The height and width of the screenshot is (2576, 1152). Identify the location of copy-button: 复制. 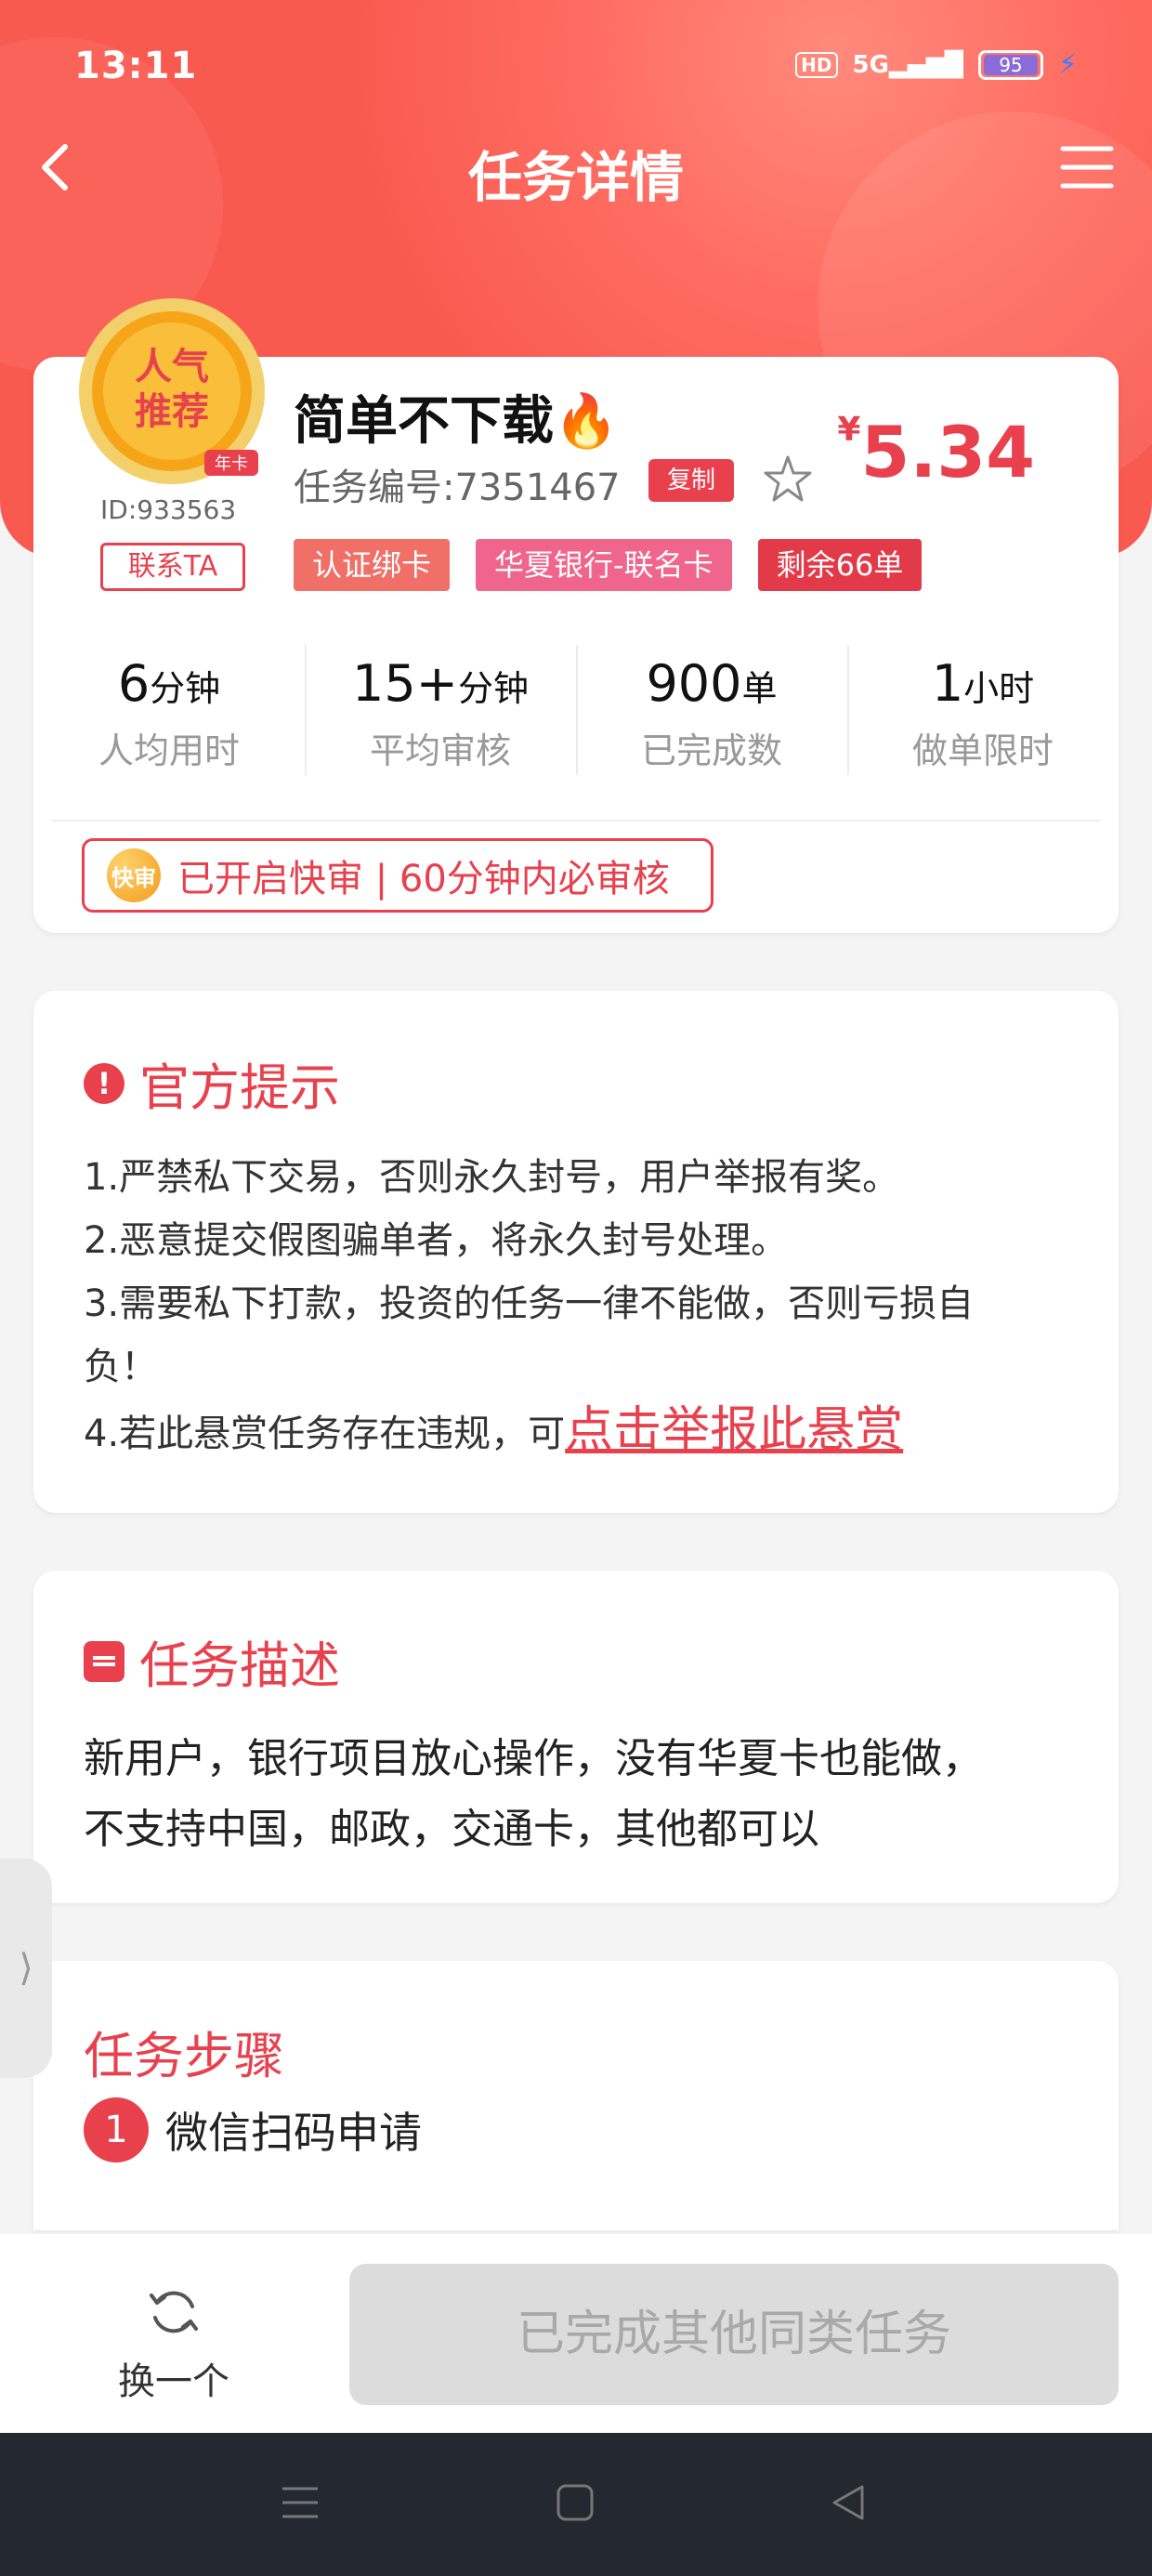
(691, 480).